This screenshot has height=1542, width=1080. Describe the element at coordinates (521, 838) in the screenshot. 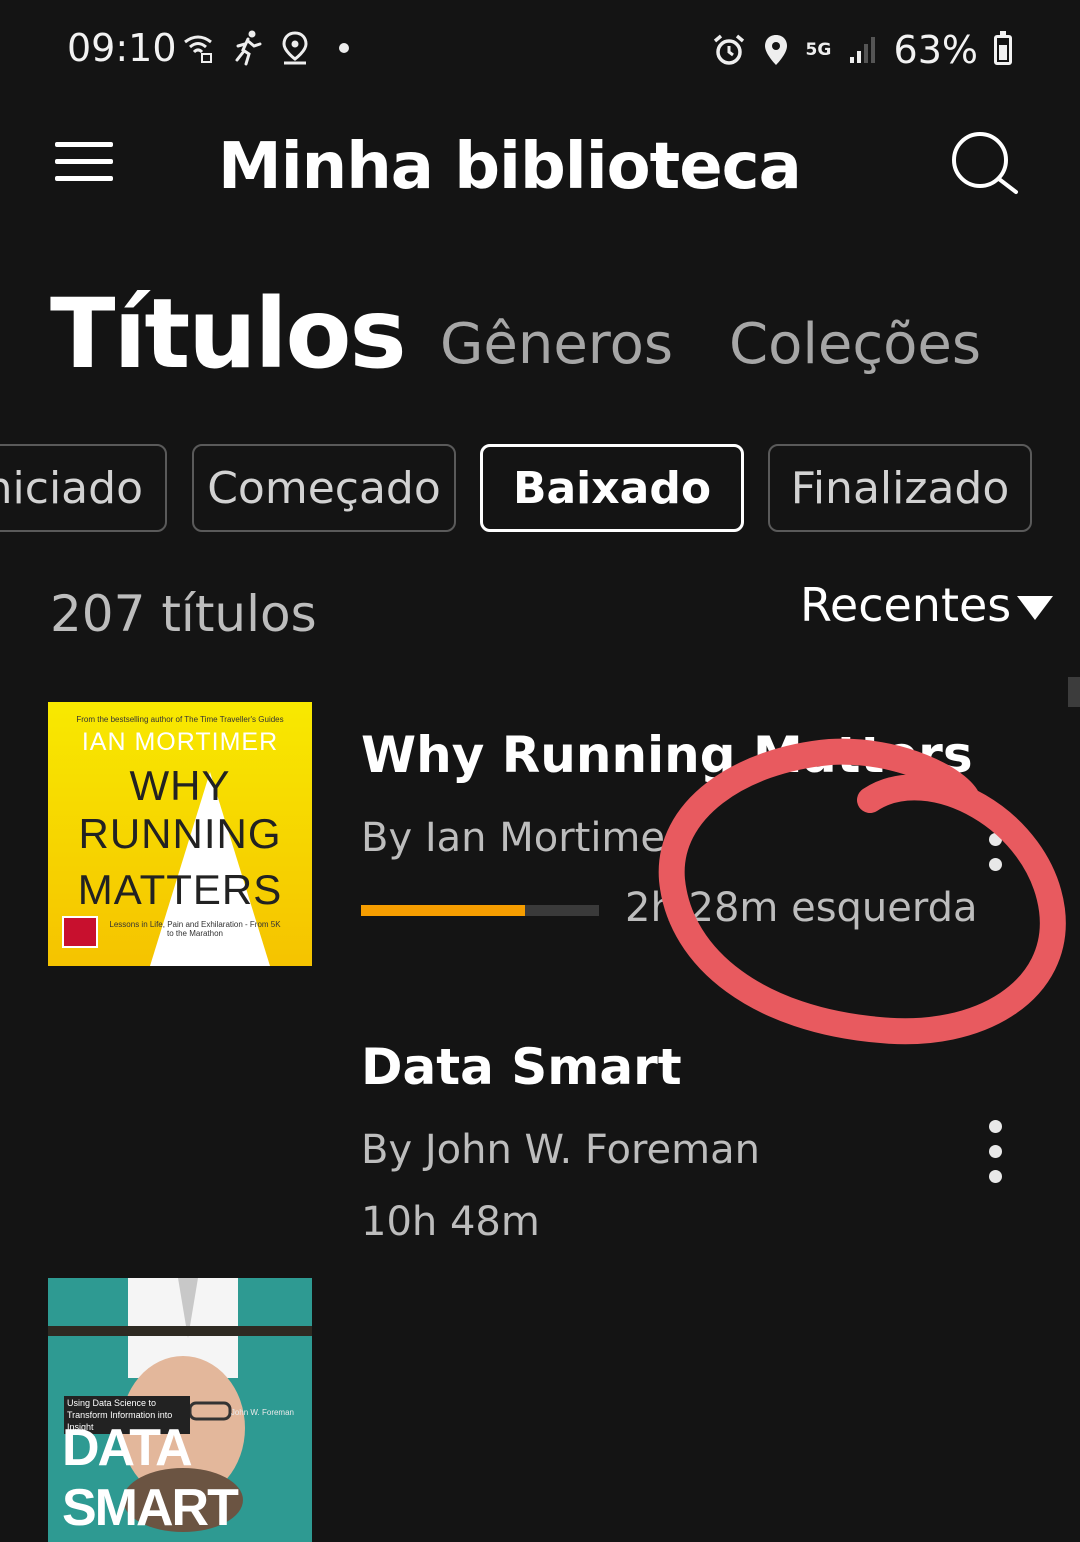

I see `book-author: By Ian Mortimer` at that location.